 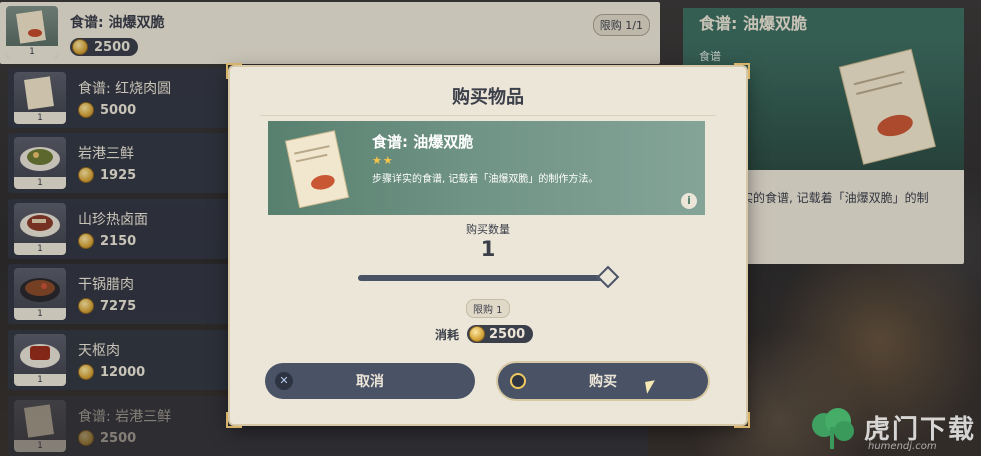 I want to click on slider-handle, so click(x=608, y=277).